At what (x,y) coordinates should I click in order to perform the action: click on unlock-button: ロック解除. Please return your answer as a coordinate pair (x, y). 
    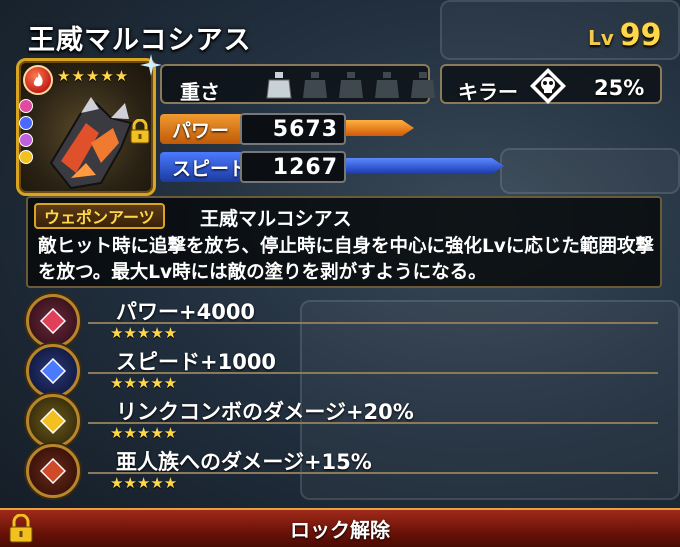
    Looking at the image, I should click on (340, 527).